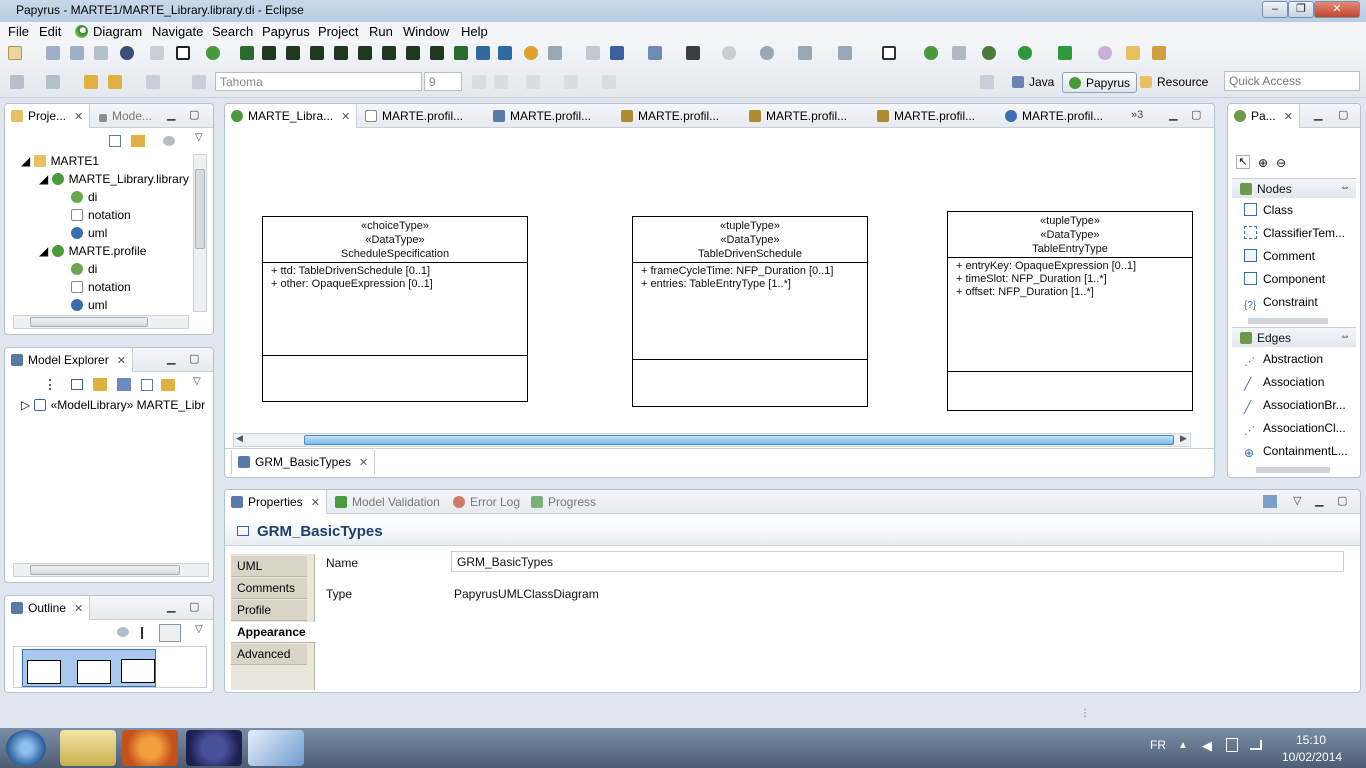 Image resolution: width=1366 pixels, height=768 pixels. What do you see at coordinates (1264, 116) in the screenshot?
I see `tab-palette: Pa... ✕` at bounding box center [1264, 116].